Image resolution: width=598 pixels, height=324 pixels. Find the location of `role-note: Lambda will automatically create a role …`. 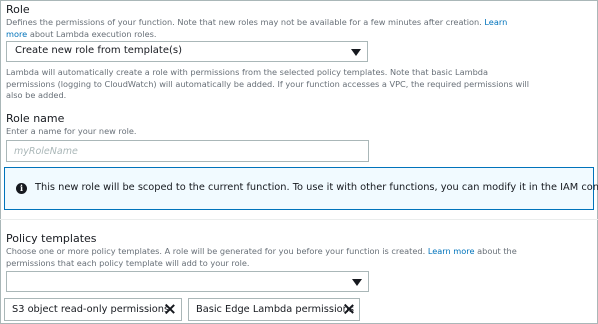

role-note: Lambda will automatically create a role … is located at coordinates (267, 84).